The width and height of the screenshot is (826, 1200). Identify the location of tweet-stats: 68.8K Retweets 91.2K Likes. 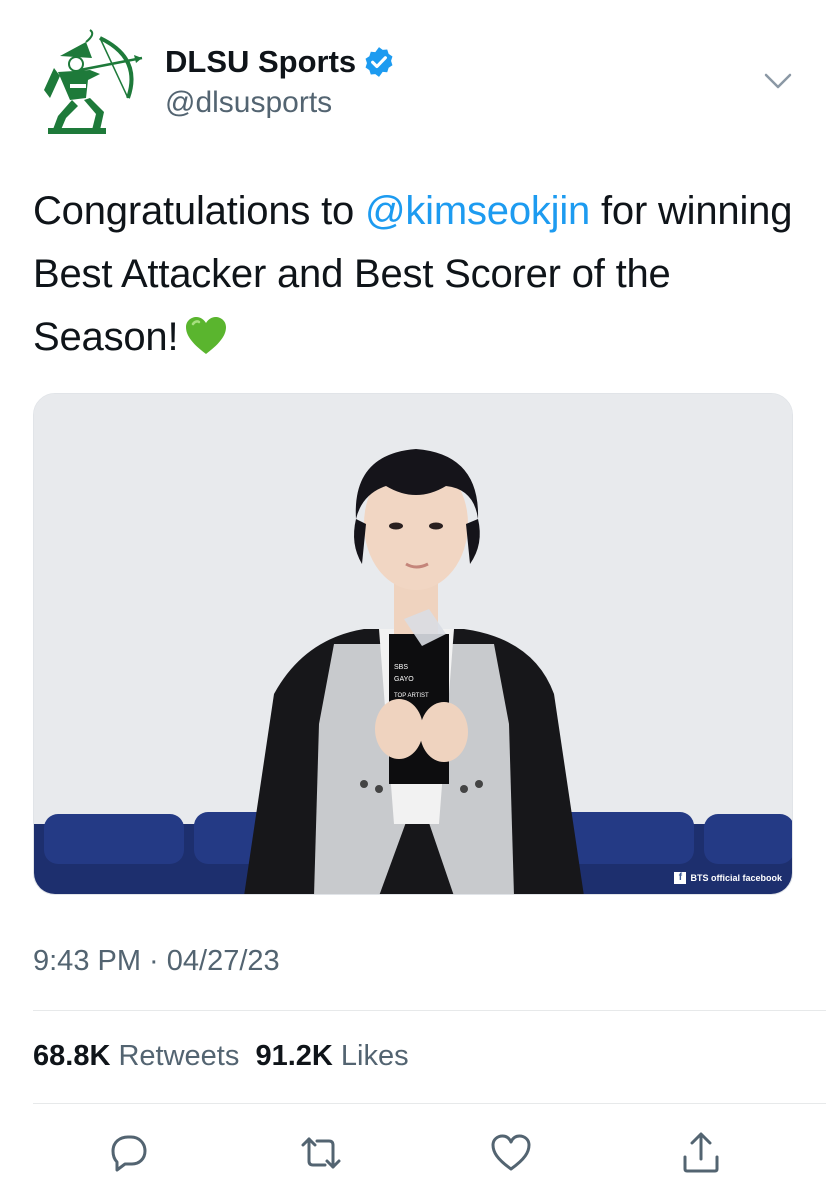
(221, 1056).